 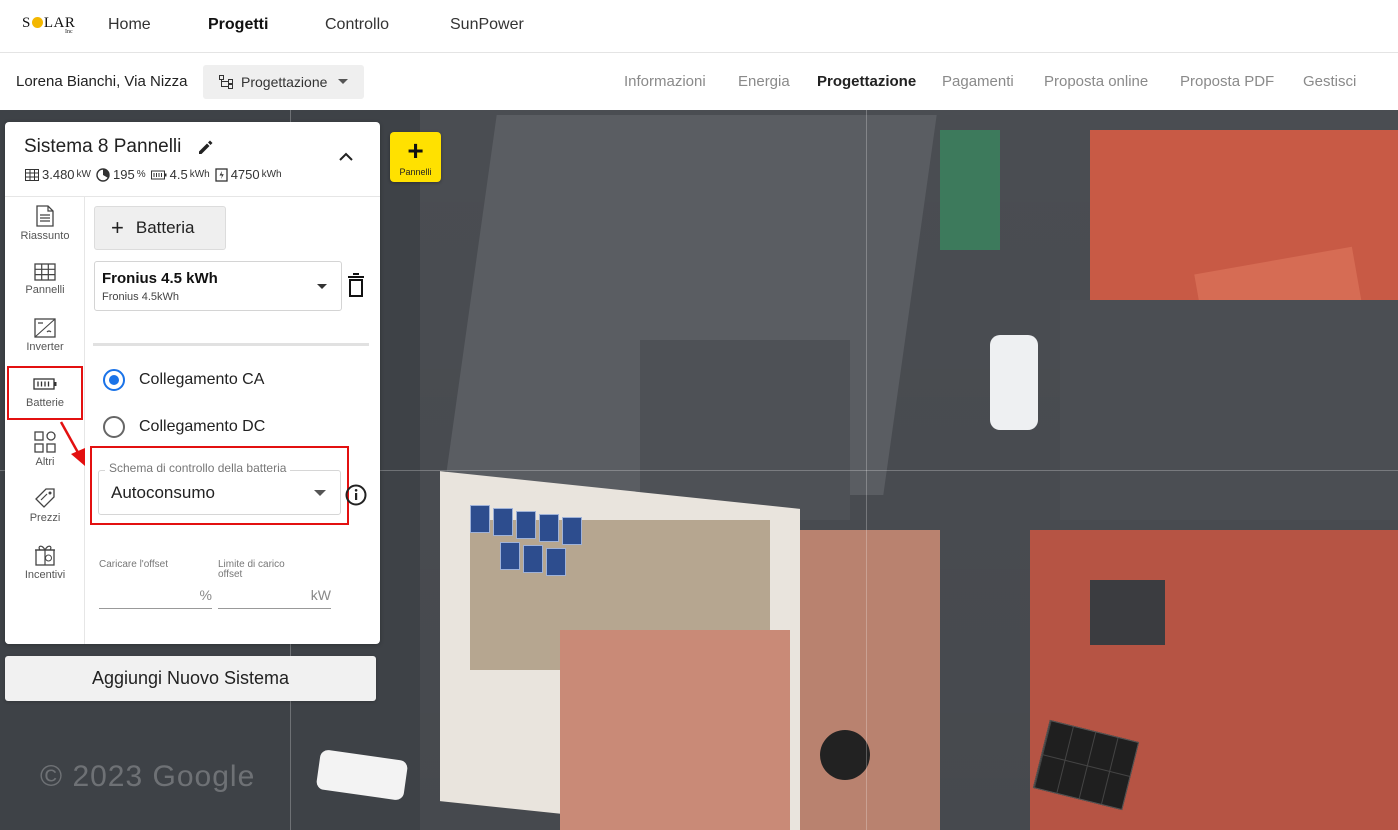 I want to click on system-title: Sistema 8 Pannelli, so click(x=103, y=146).